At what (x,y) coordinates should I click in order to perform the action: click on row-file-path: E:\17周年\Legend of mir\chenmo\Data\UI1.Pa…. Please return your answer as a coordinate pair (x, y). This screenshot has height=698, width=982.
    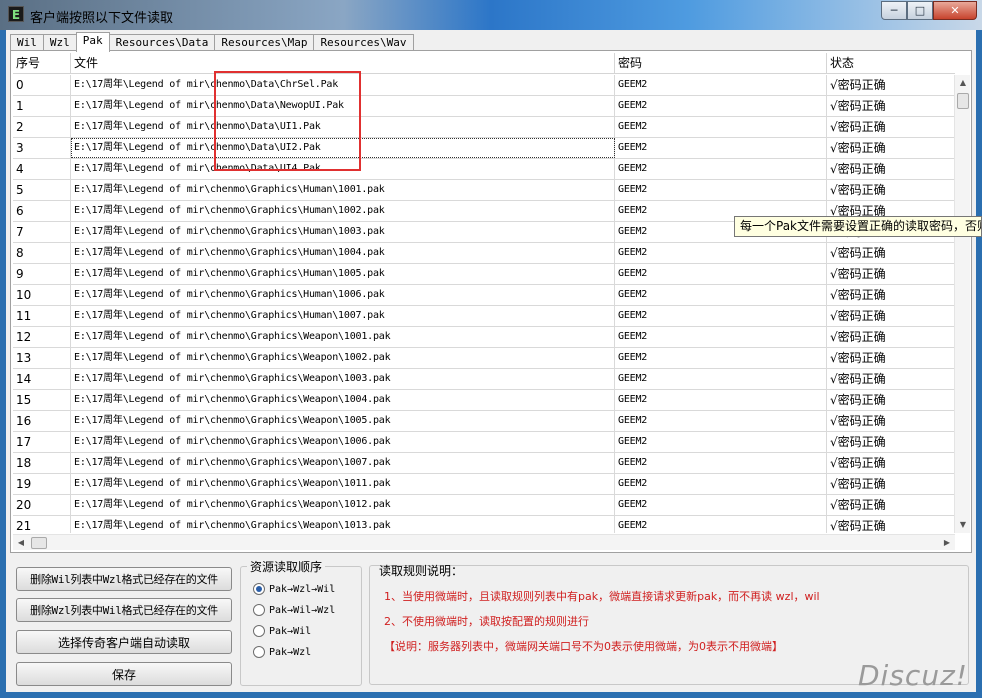
    Looking at the image, I should click on (343, 127).